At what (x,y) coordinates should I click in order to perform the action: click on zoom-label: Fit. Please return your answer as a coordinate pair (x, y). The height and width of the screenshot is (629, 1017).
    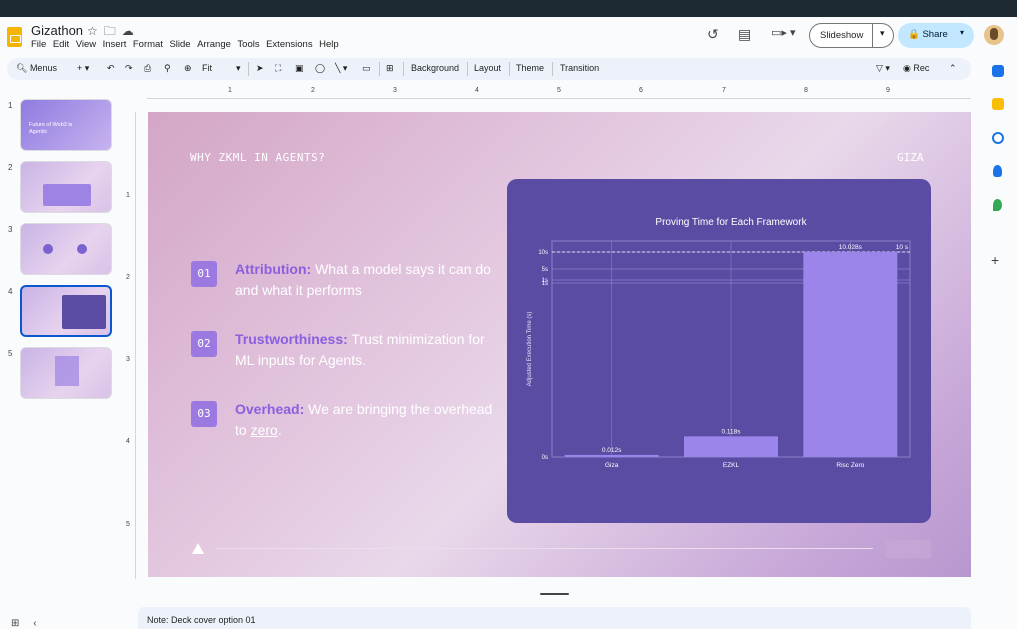
    Looking at the image, I should click on (207, 68).